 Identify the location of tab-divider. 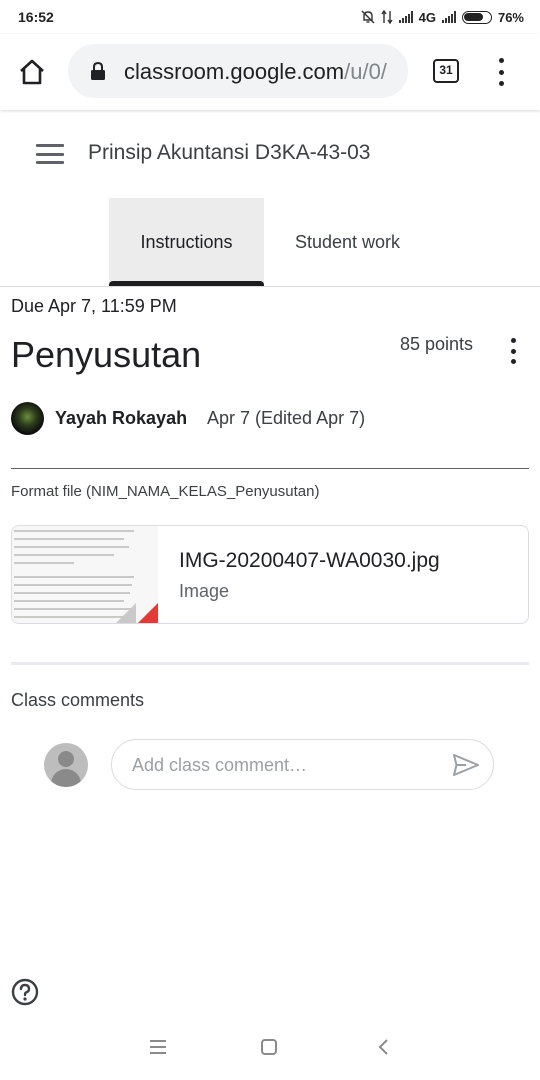
(270, 286).